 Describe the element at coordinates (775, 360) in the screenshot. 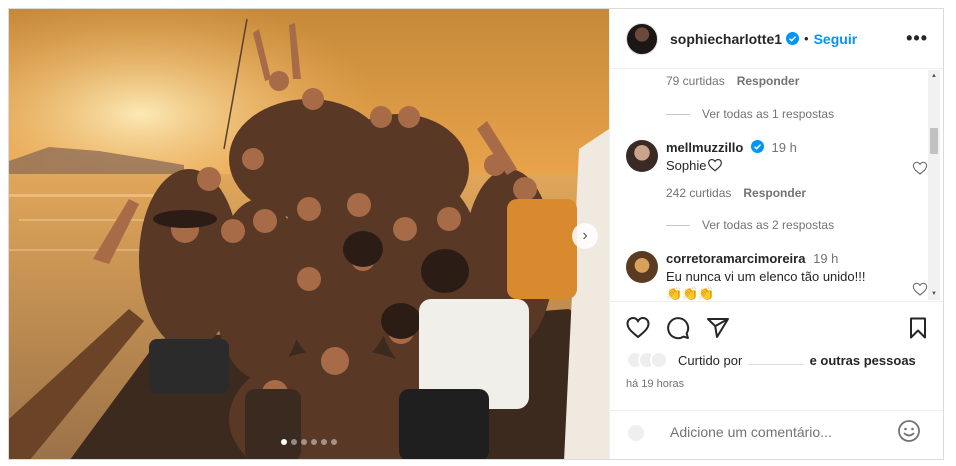

I see `liked-by-user-placeholder` at that location.